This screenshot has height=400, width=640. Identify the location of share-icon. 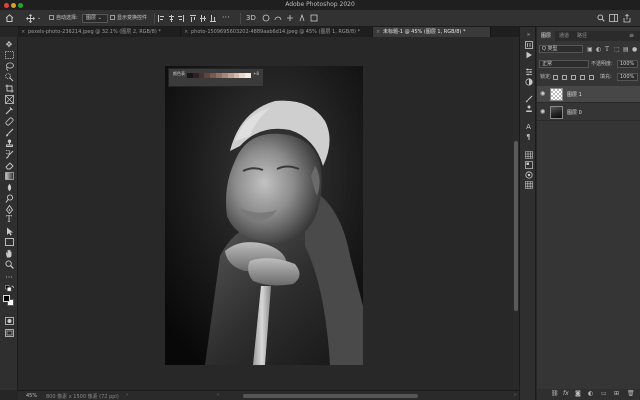
(627, 19).